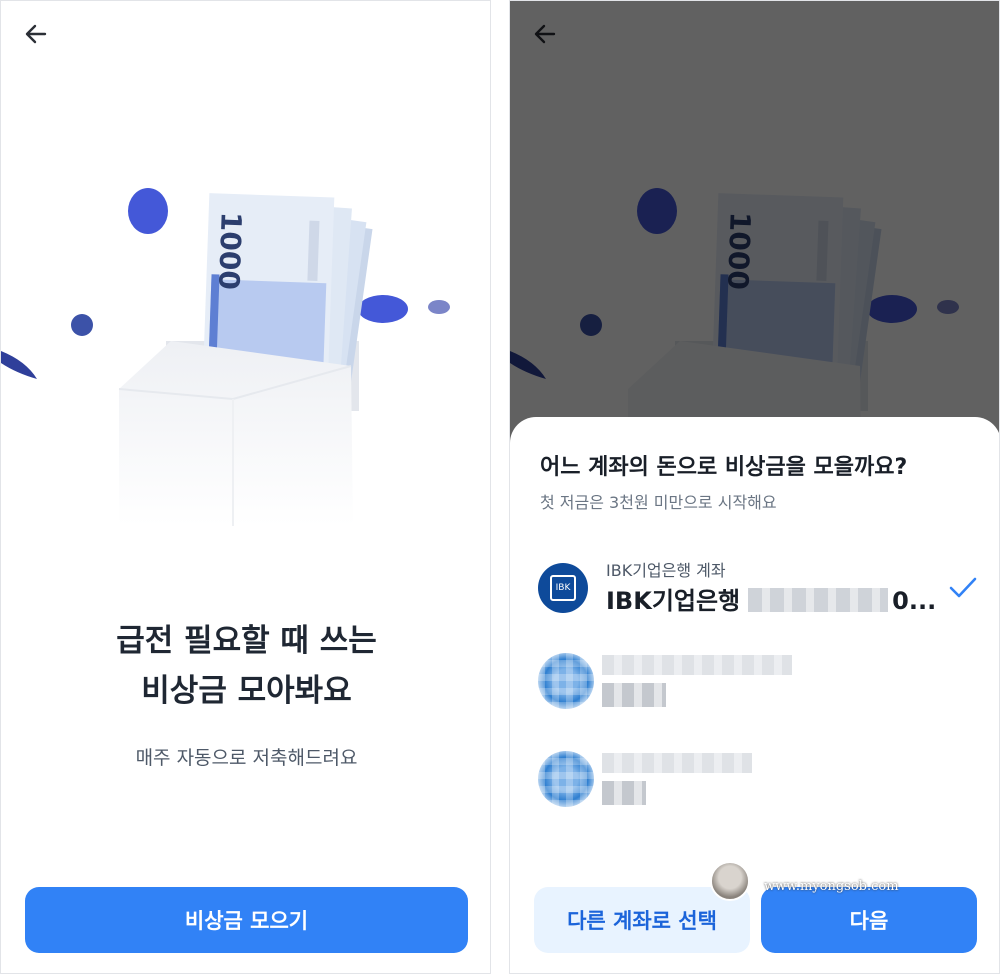 This screenshot has width=1000, height=974. What do you see at coordinates (730, 881) in the screenshot?
I see `watermark-avatar` at bounding box center [730, 881].